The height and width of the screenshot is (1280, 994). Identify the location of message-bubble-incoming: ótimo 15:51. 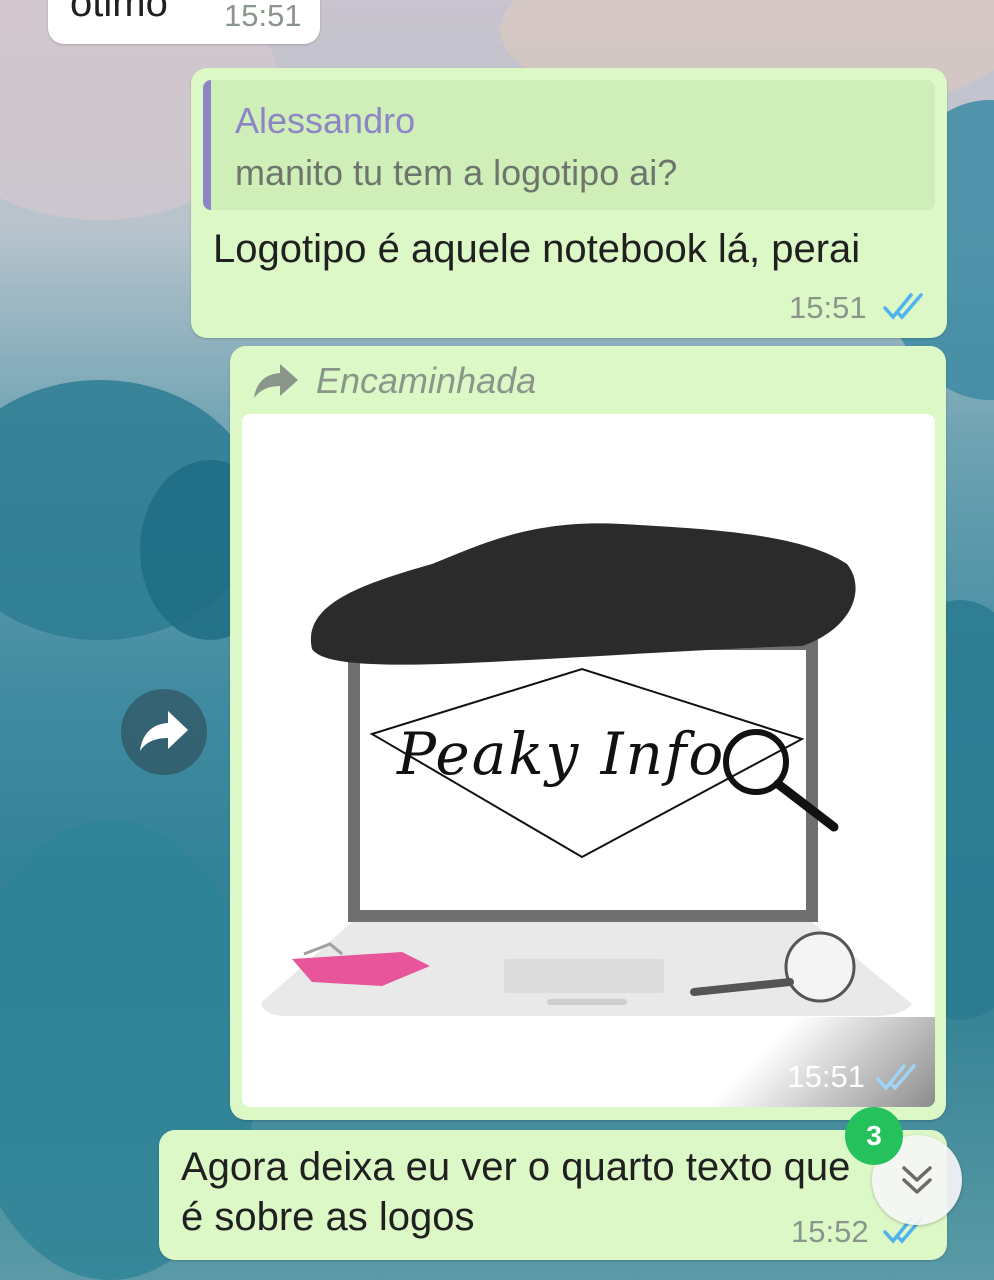
(184, 22).